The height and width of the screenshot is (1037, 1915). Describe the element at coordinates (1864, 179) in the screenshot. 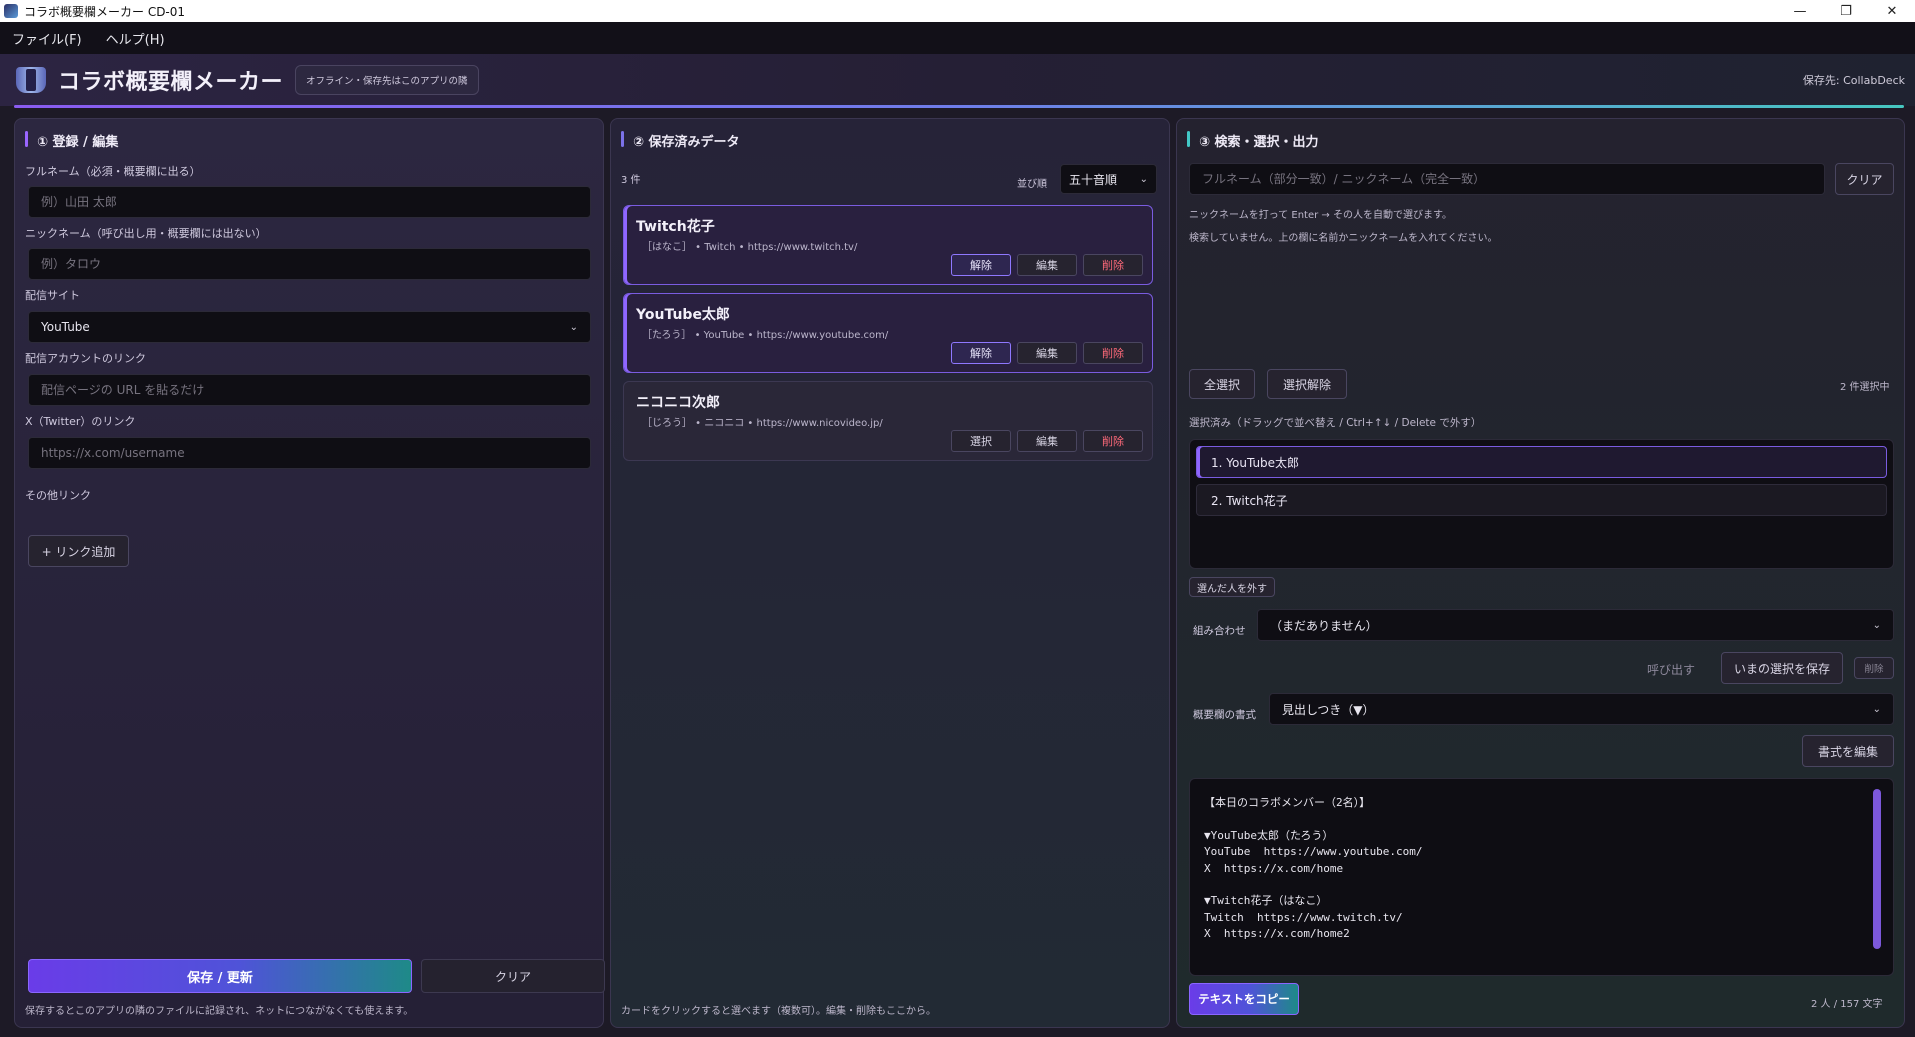

I see `search-clear-button: クリア` at that location.